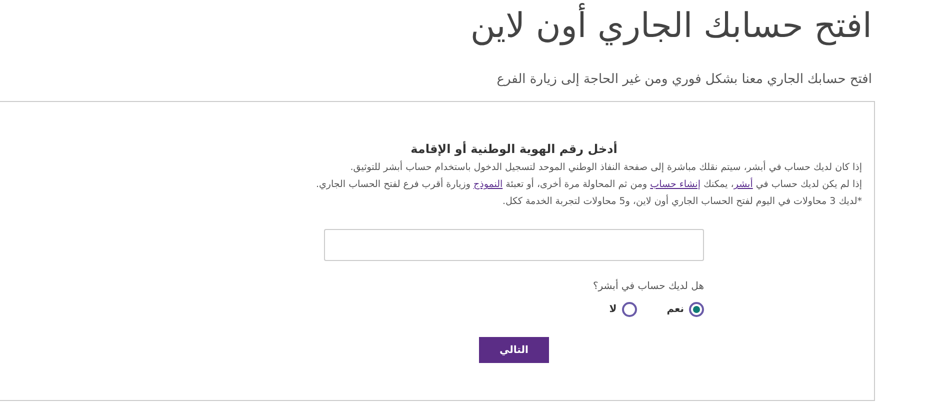  What do you see at coordinates (514, 149) in the screenshot?
I see `form-heading: أدخل رقم الهوية الوطنية أو الإقامة` at bounding box center [514, 149].